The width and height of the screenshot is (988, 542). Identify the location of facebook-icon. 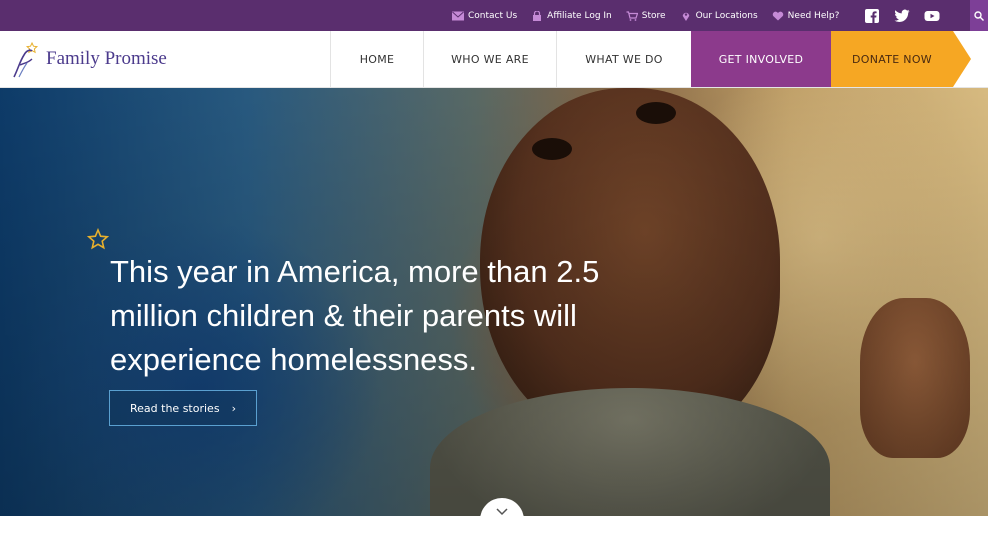
(872, 15).